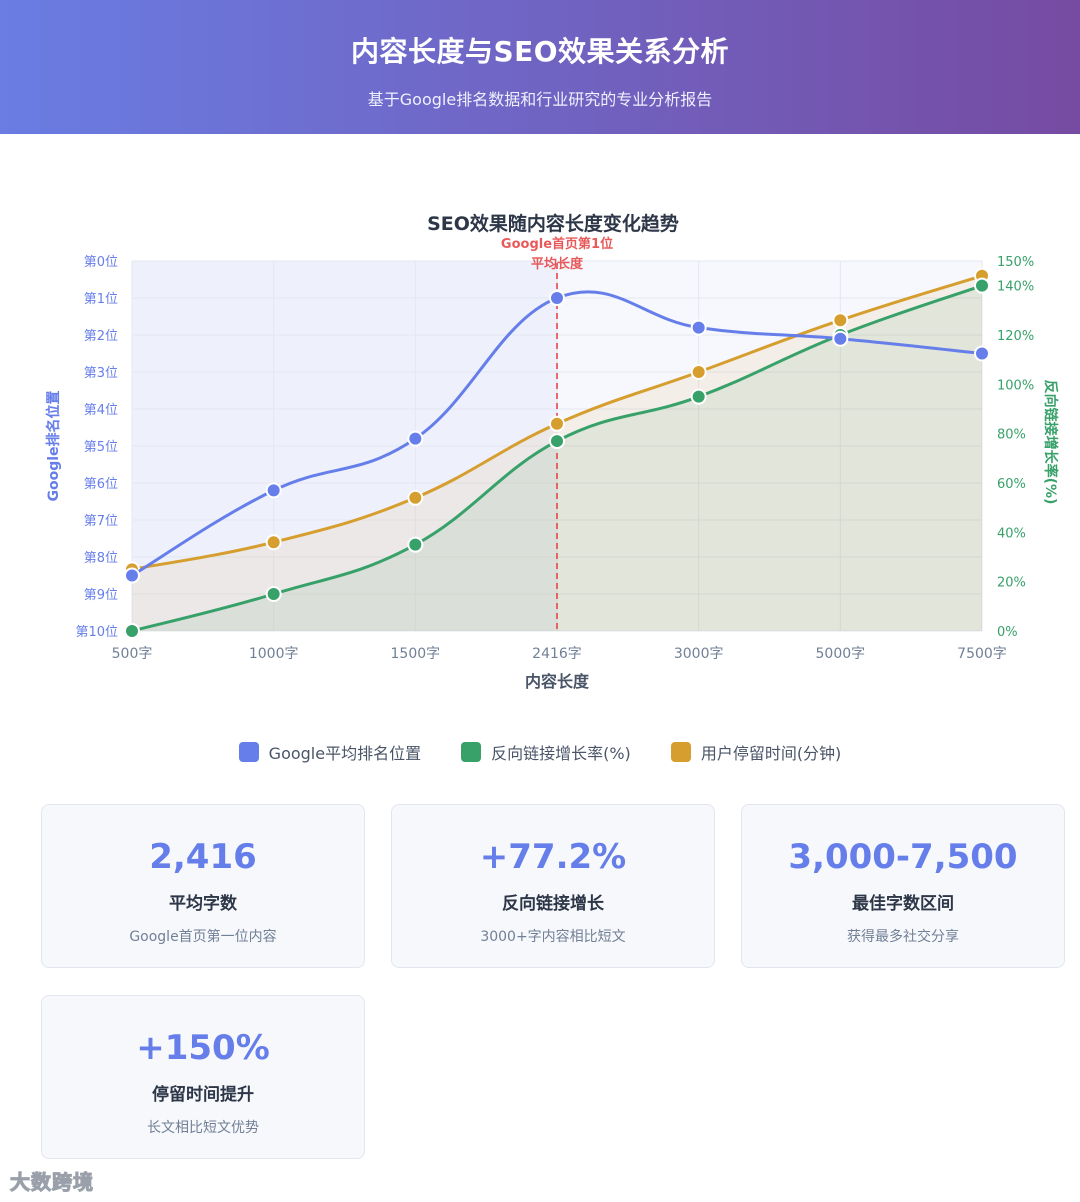 This screenshot has height=1202, width=1080. Describe the element at coordinates (540, 99) in the screenshot. I see `page-subtitle: 基于Google排名数据和行业研究的专业分析报告` at that location.